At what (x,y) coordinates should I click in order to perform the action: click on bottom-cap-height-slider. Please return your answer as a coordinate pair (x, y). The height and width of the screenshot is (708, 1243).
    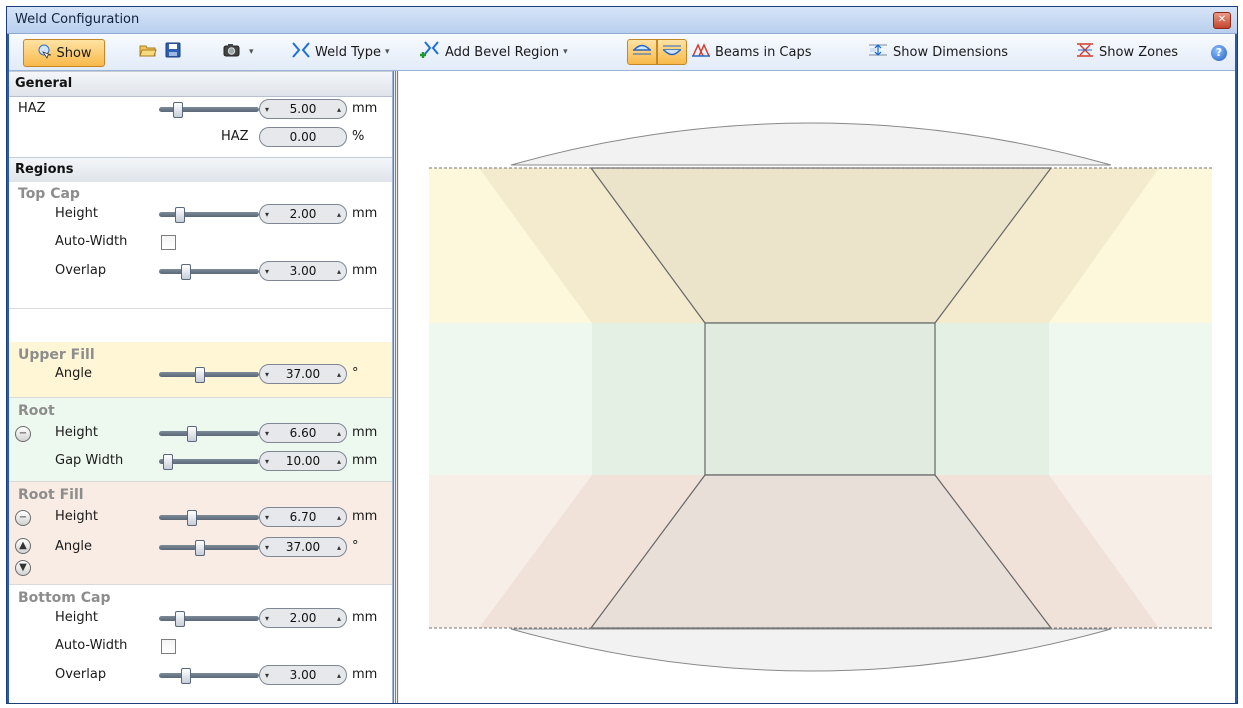
    Looking at the image, I should click on (209, 619).